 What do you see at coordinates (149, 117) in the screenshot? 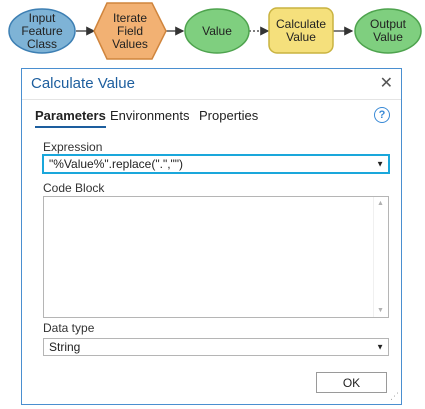
I see `tab-environments: Environments` at bounding box center [149, 117].